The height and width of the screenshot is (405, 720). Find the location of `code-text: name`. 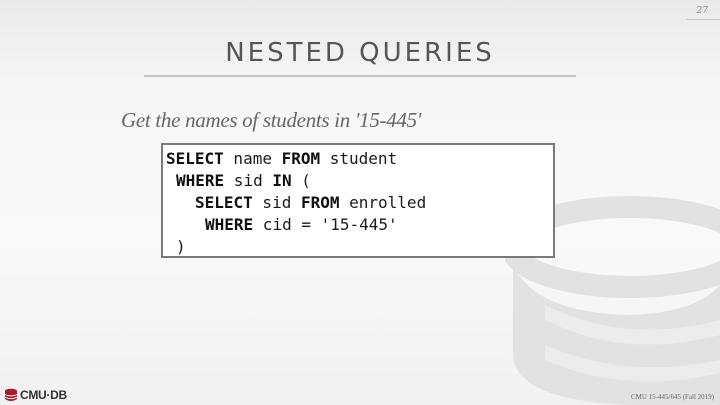

code-text: name is located at coordinates (252, 158).